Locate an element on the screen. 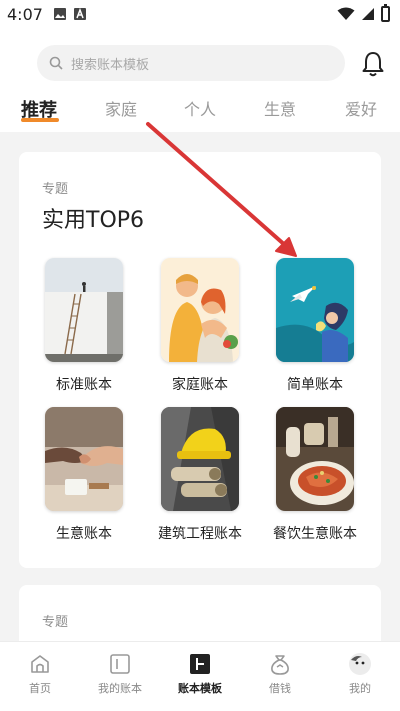 This screenshot has height=711, width=400. nav-borrow: 借钱 is located at coordinates (280, 676).